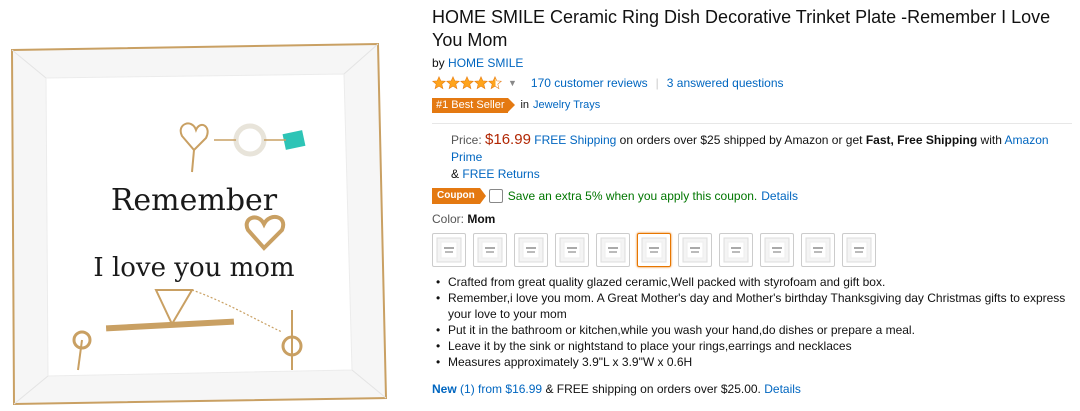 The height and width of the screenshot is (411, 1080). What do you see at coordinates (438, 63) in the screenshot?
I see `byline-prefix: by` at bounding box center [438, 63].